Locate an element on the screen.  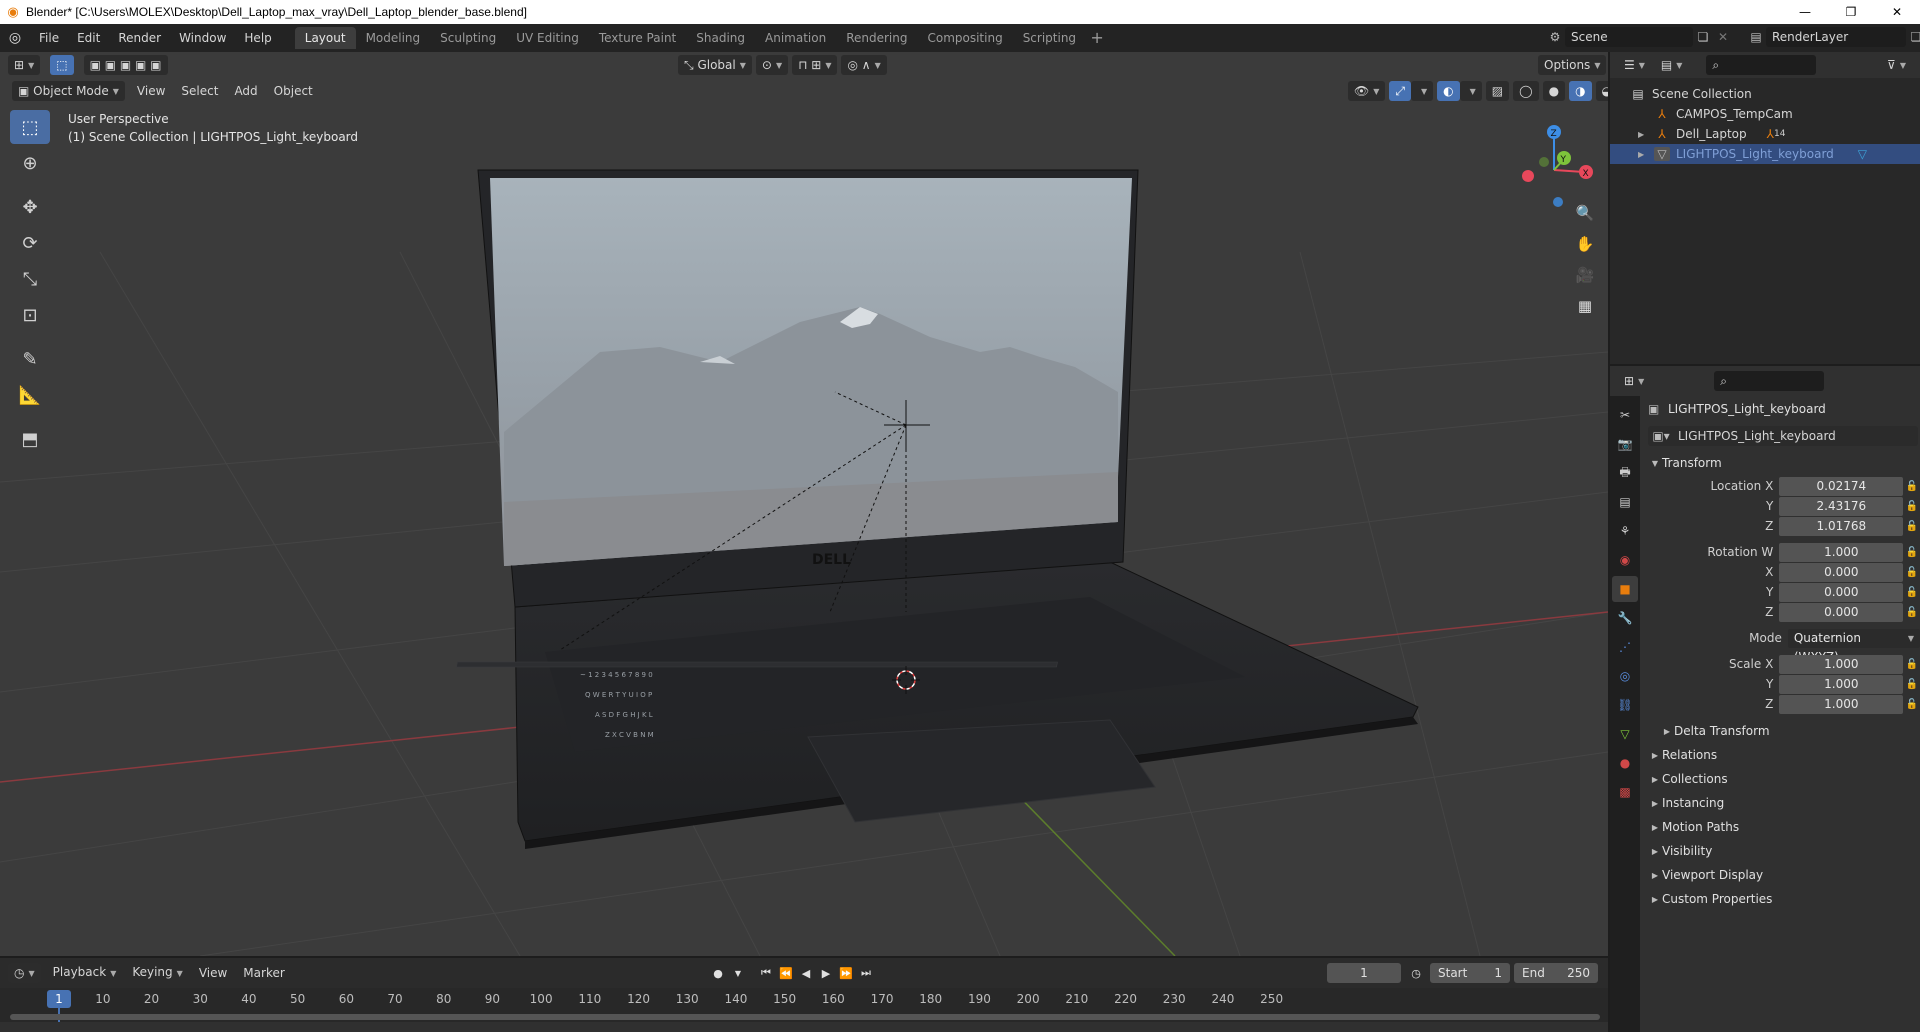
prev-keyframe-icon: ⏪ is located at coordinates (786, 973).